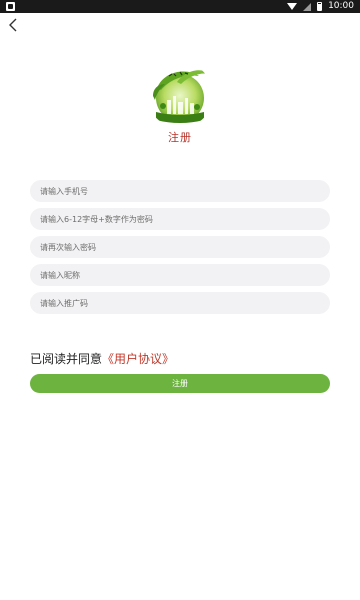 This screenshot has width=360, height=600. I want to click on app-notification-icon, so click(10, 6).